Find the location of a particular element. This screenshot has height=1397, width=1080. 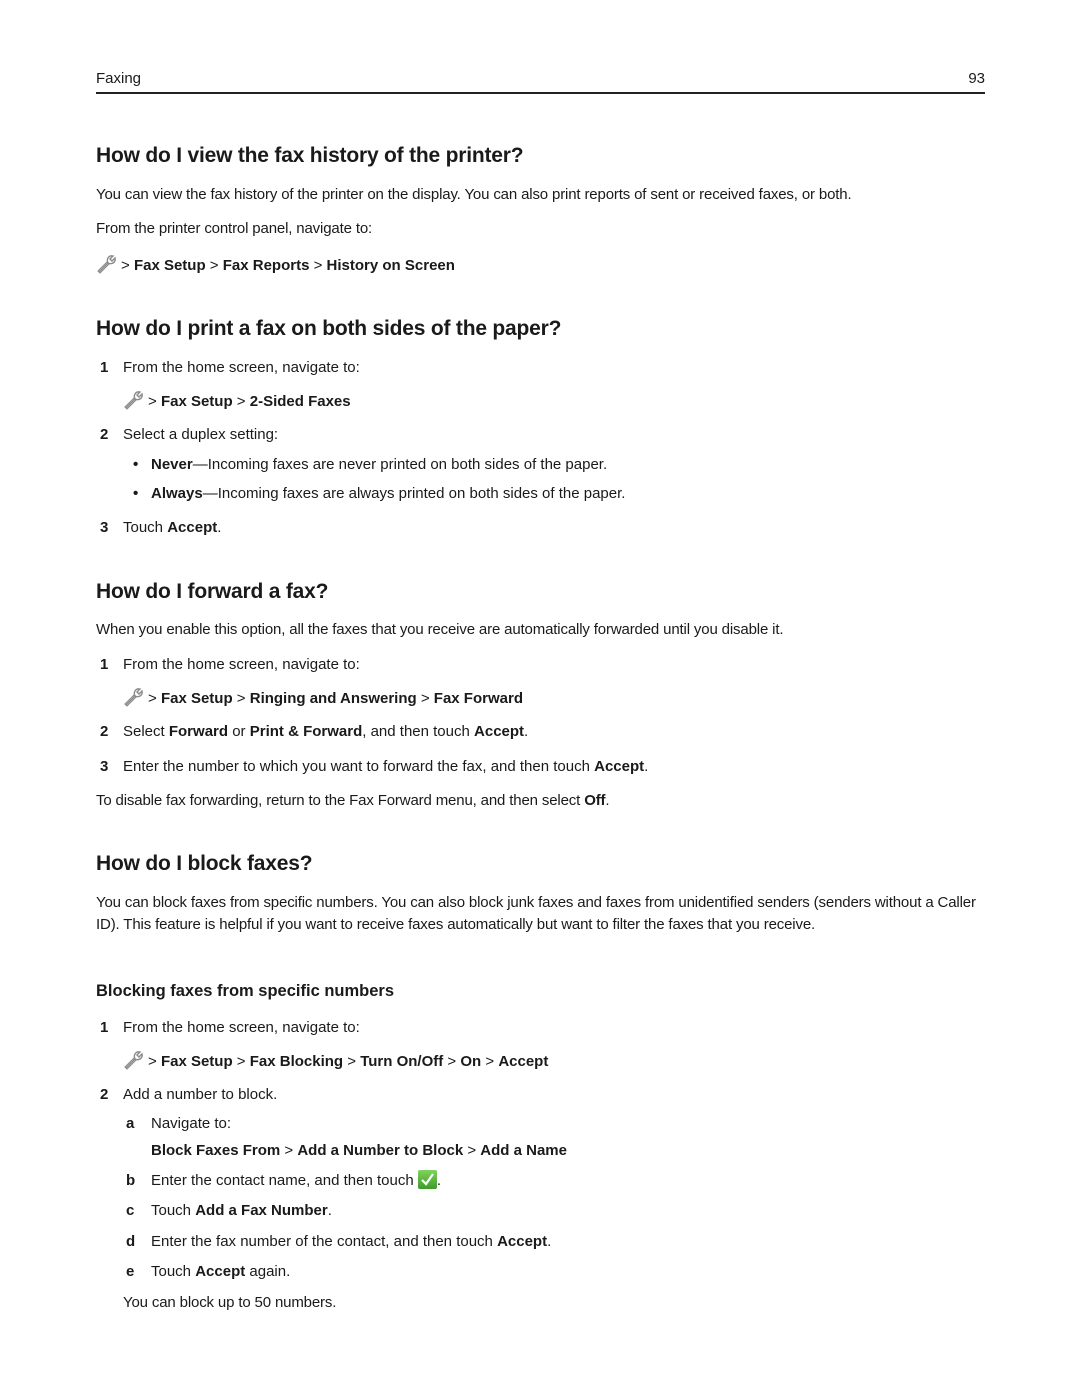

page-number: 93 is located at coordinates (976, 78).